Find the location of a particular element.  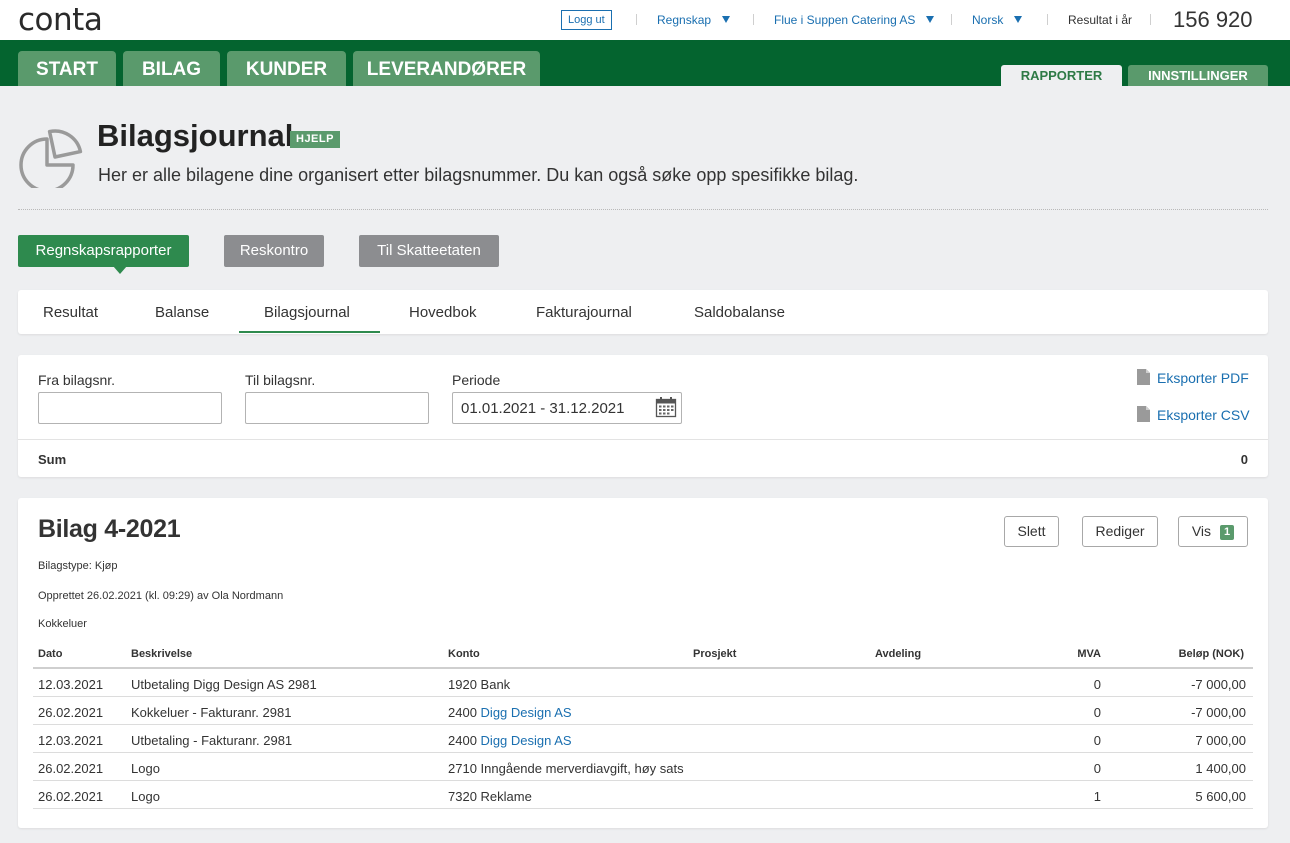

nav-tab-leverandorer: LEVERANDØRER is located at coordinates (446, 68).